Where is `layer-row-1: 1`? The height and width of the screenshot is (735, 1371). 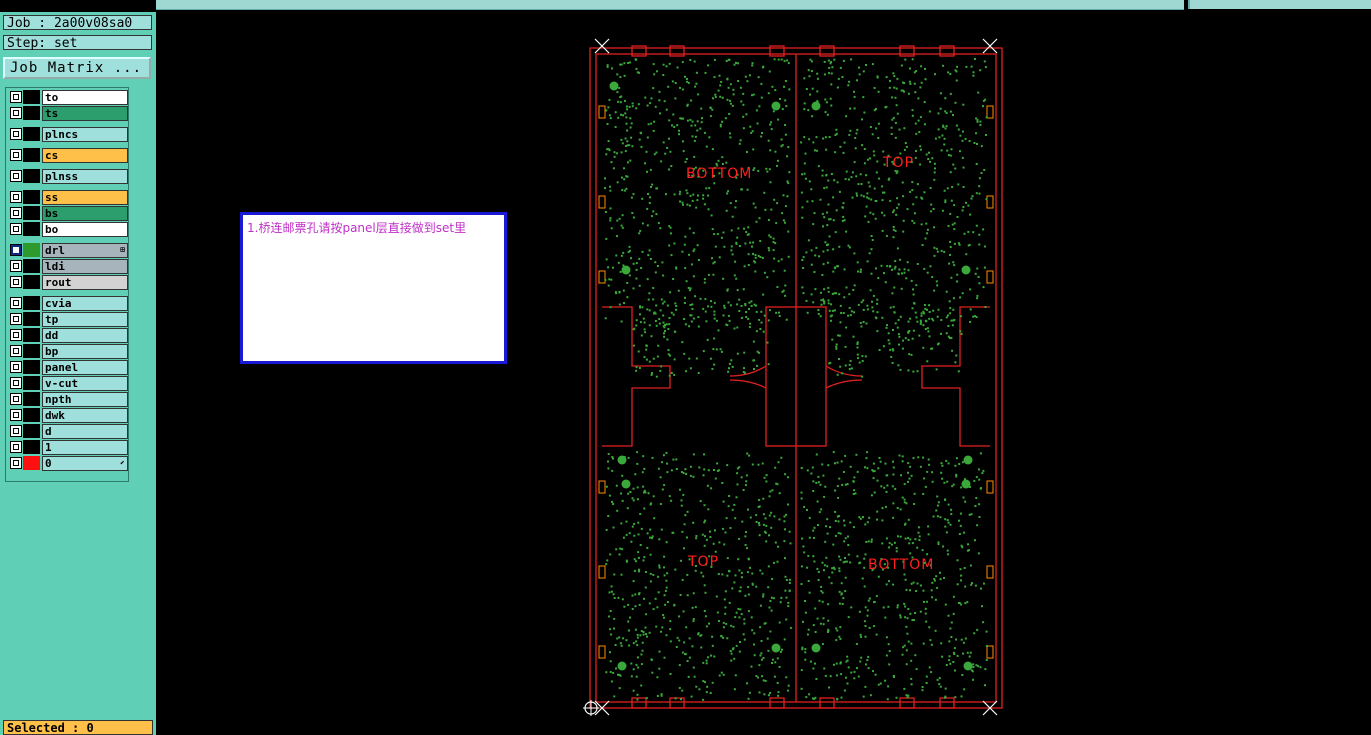
layer-row-1: 1 is located at coordinates (68, 447).